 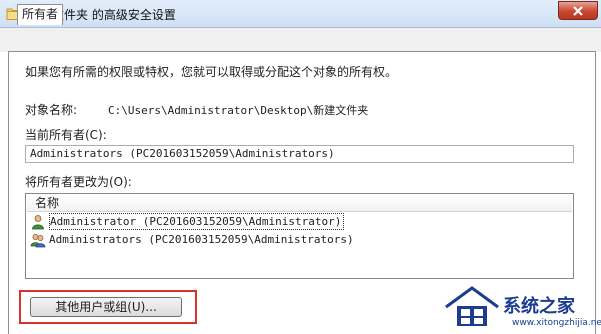 I want to click on close-button, so click(x=578, y=10).